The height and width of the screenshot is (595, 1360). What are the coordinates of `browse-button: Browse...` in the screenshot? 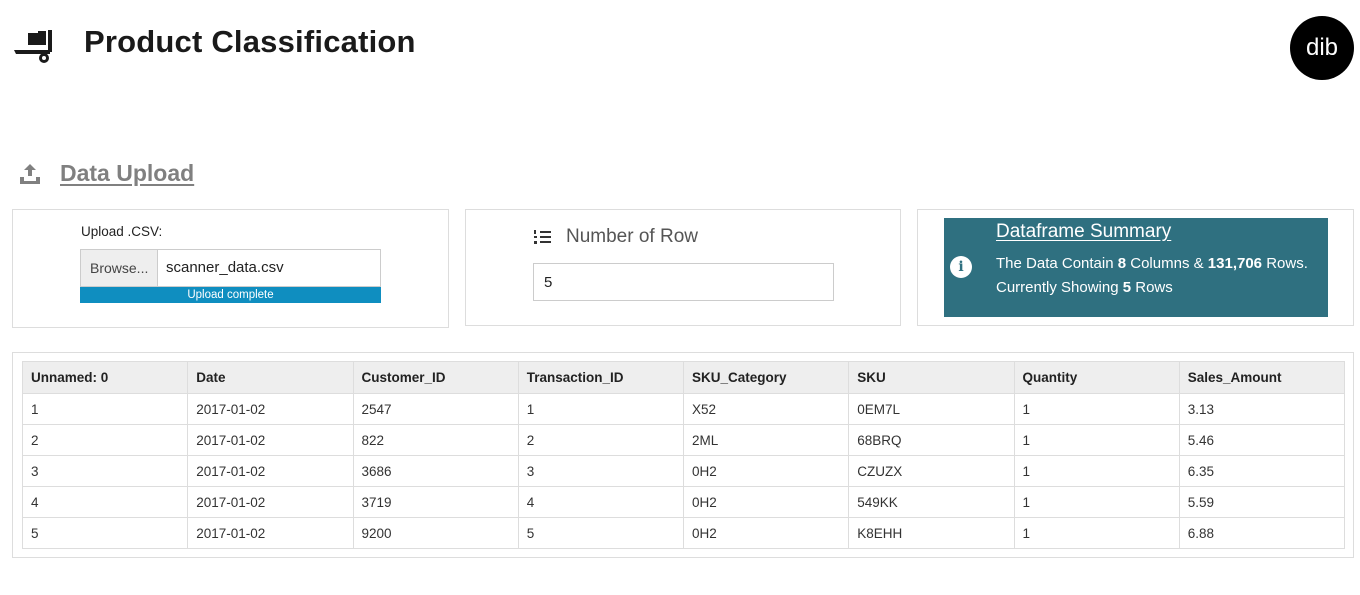 It's located at (119, 268).